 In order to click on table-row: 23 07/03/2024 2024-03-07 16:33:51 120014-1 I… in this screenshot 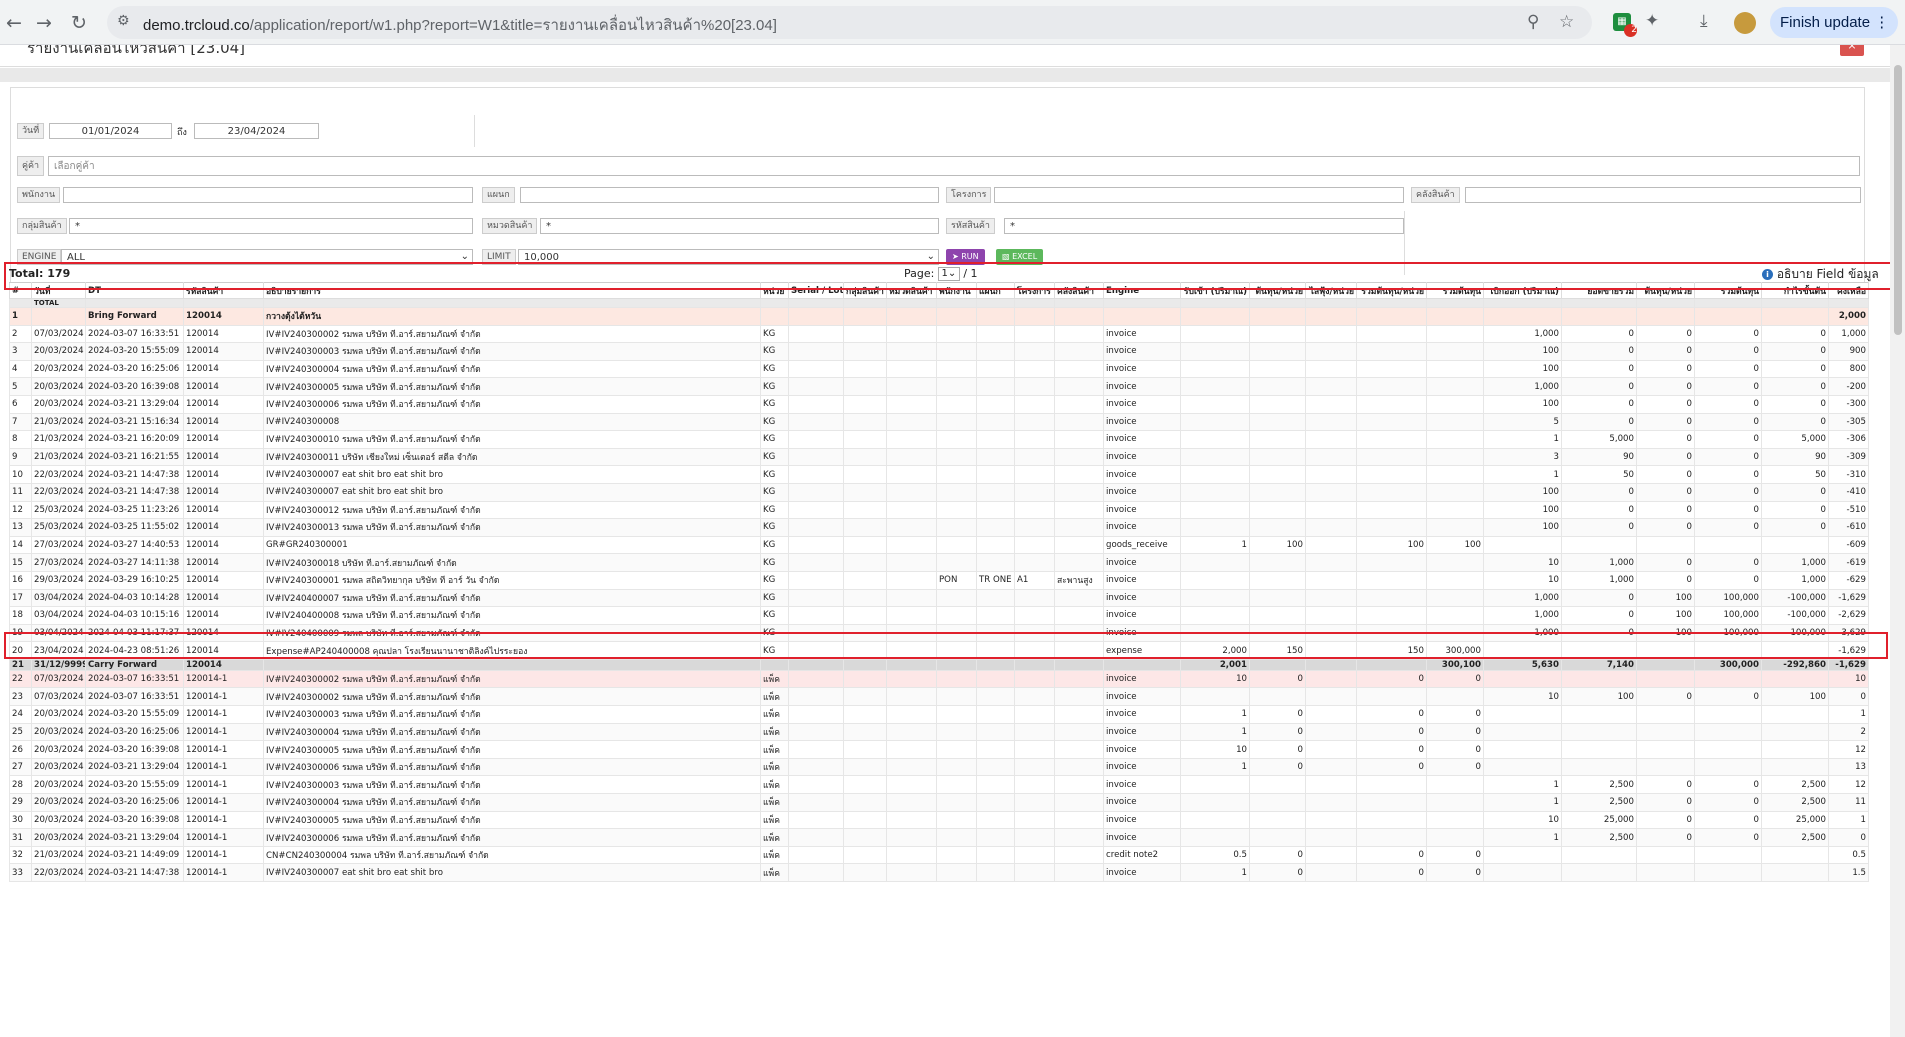, I will do `click(939, 697)`.